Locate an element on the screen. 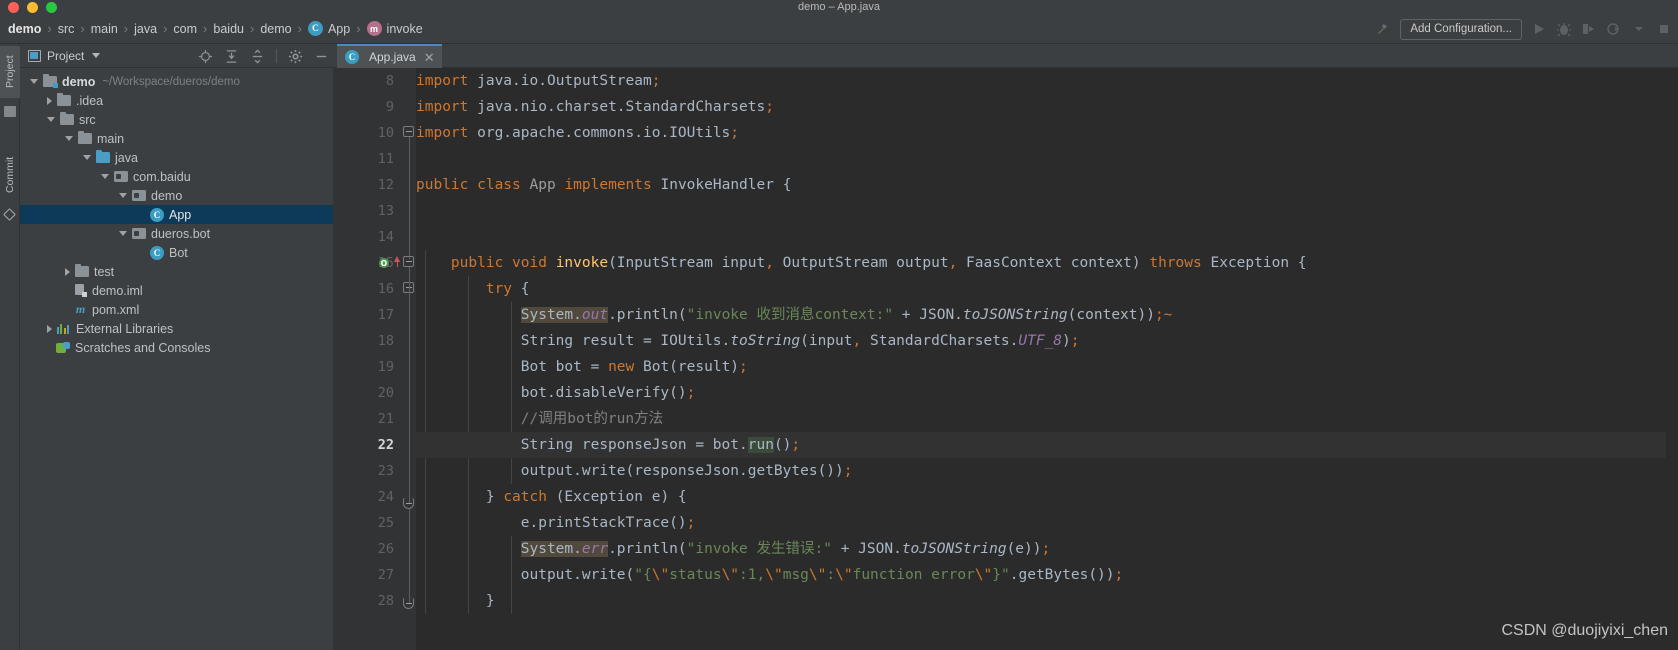 The width and height of the screenshot is (1678, 650). tree-item-demo-iml: demo.iml is located at coordinates (176, 290).